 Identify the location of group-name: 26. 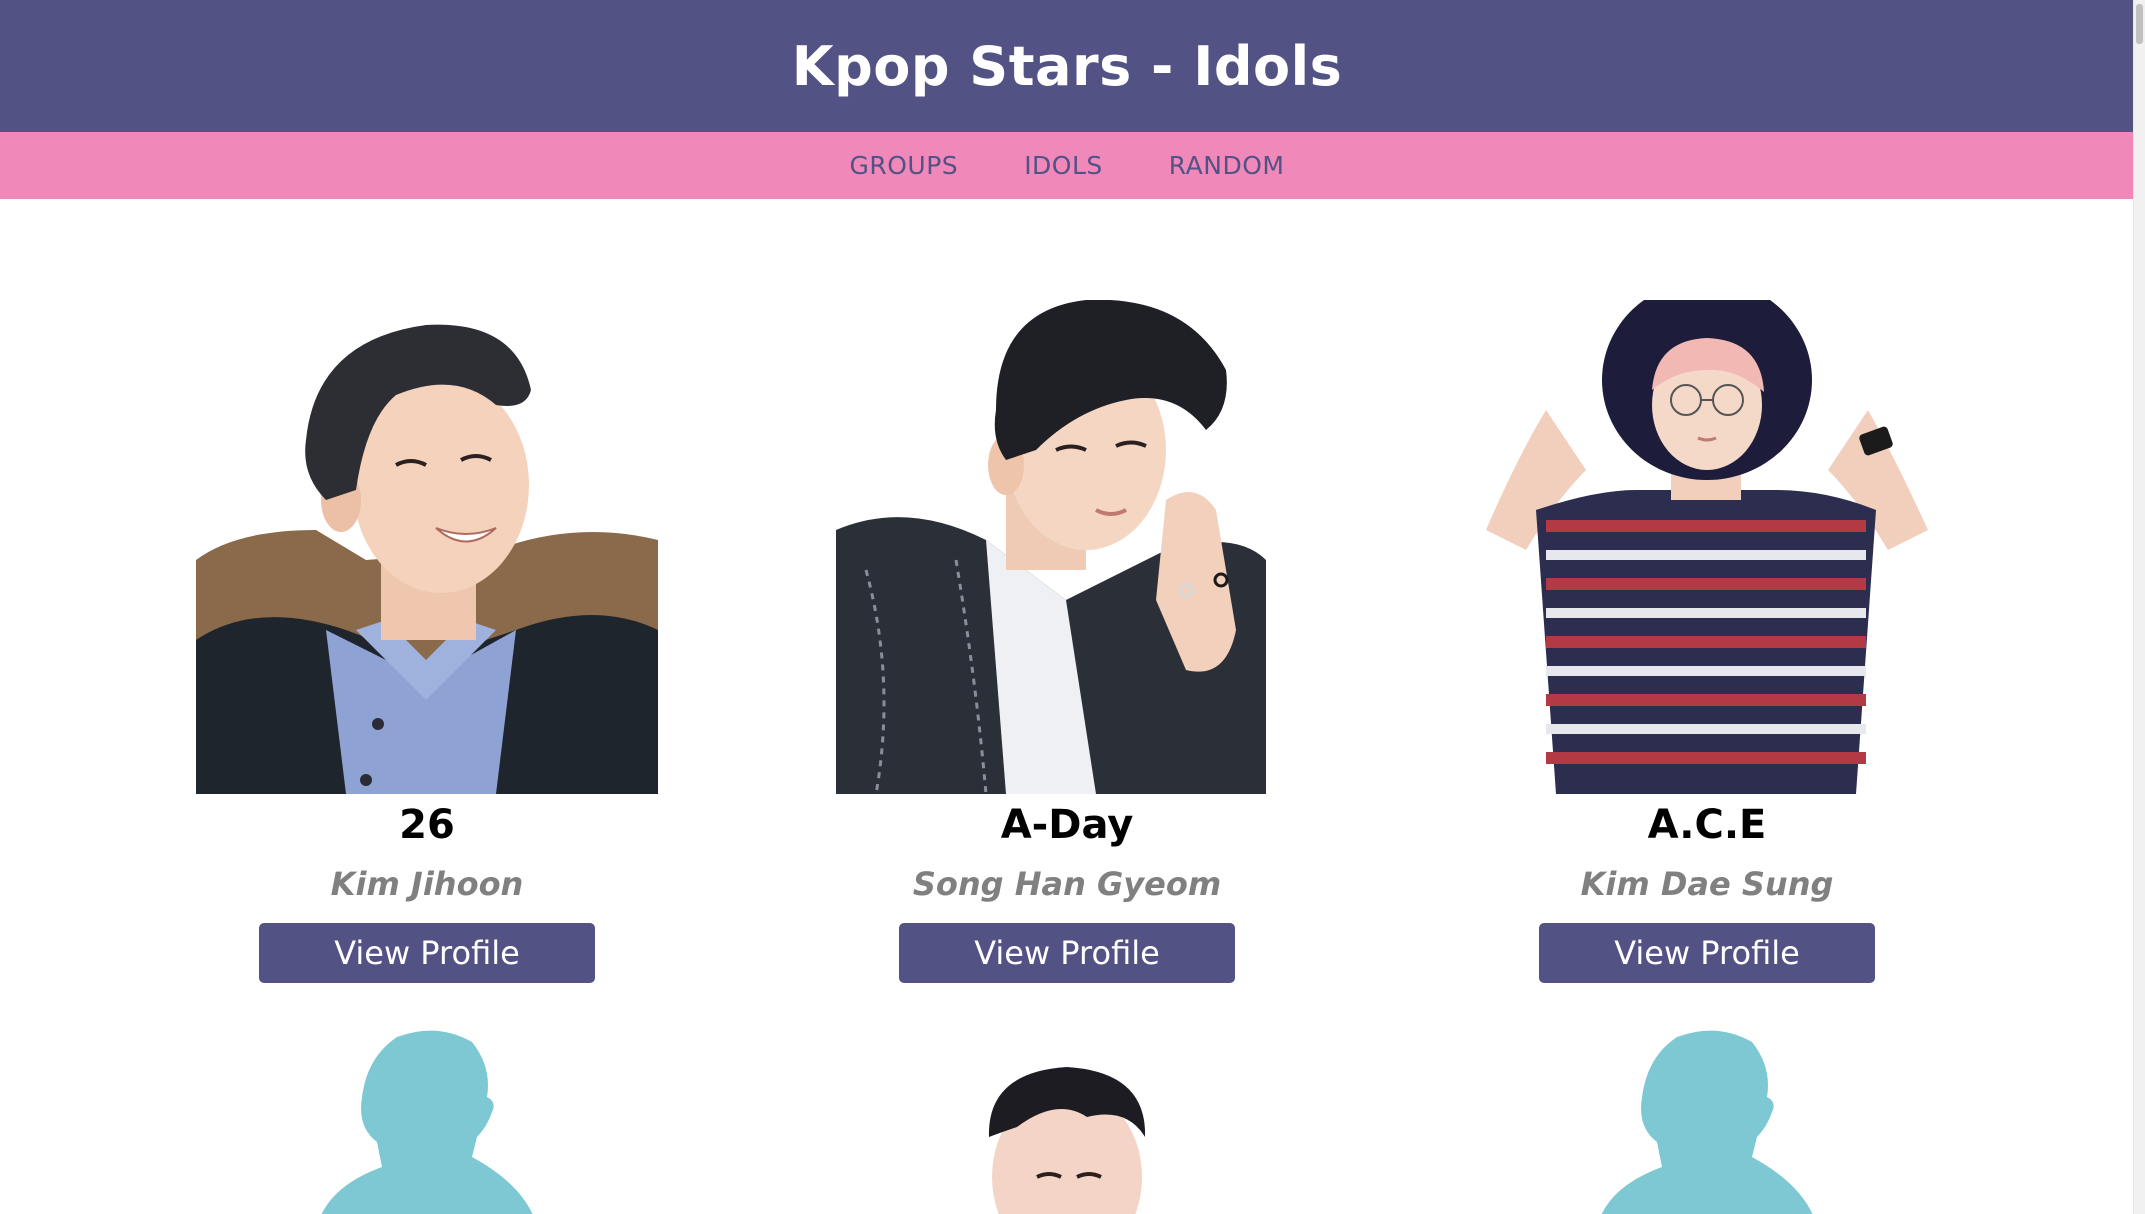
(427, 825).